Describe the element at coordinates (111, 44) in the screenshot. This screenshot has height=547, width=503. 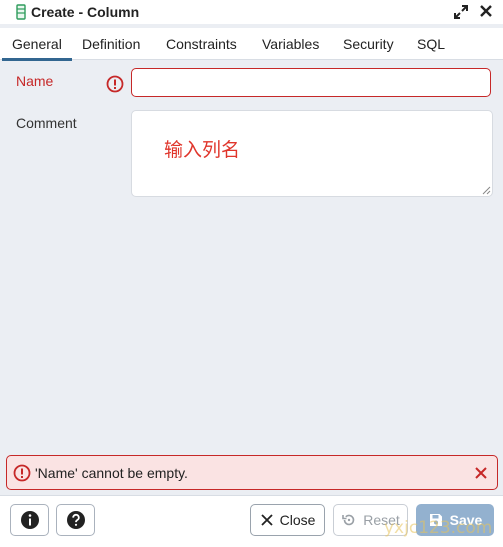
I see `tab-definition: Definition` at that location.